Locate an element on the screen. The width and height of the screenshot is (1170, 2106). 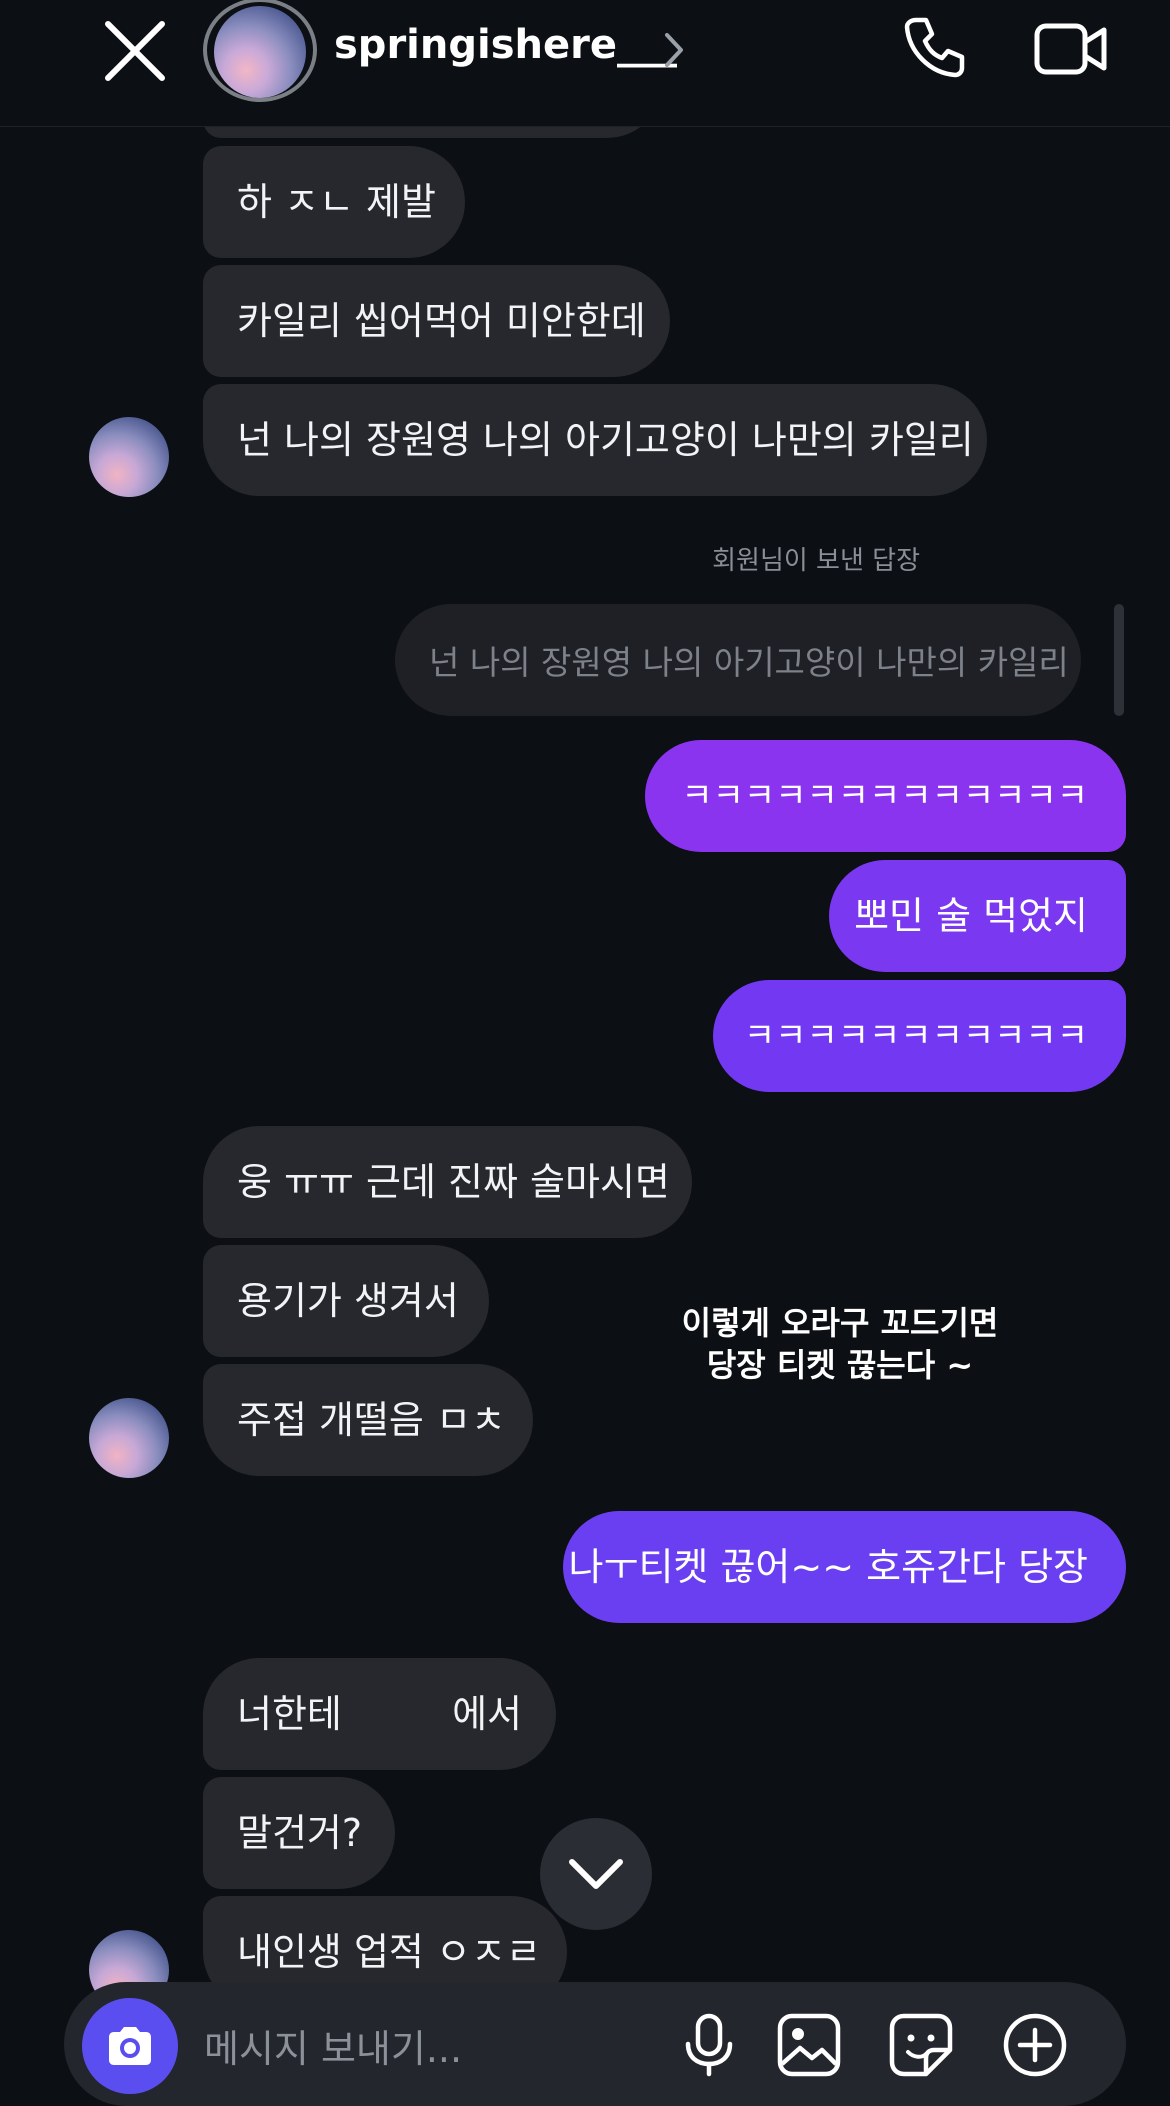
message-bubble-incoming: 넌 나의 장원영 나의 아기고양이 나만의 카일리 is located at coordinates (595, 440).